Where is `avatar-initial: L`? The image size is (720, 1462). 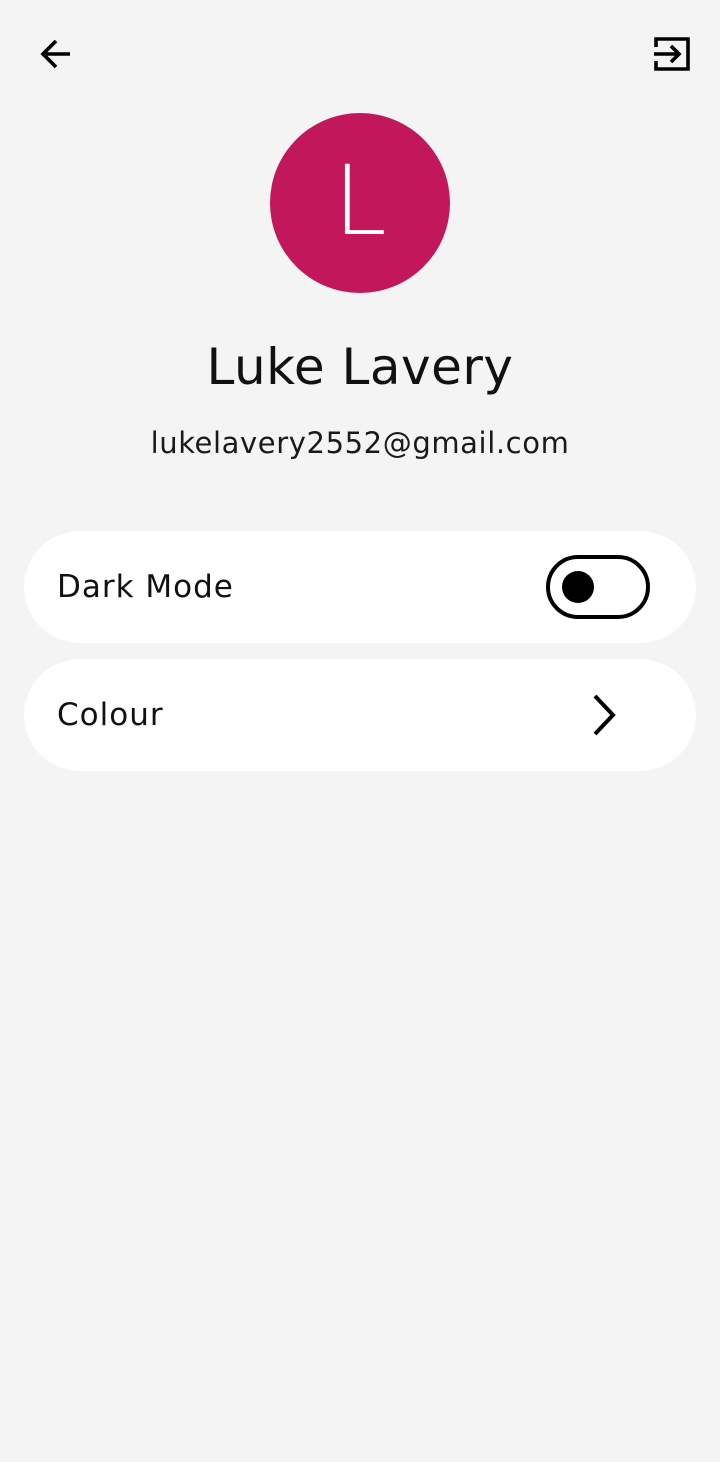 avatar-initial: L is located at coordinates (360, 201).